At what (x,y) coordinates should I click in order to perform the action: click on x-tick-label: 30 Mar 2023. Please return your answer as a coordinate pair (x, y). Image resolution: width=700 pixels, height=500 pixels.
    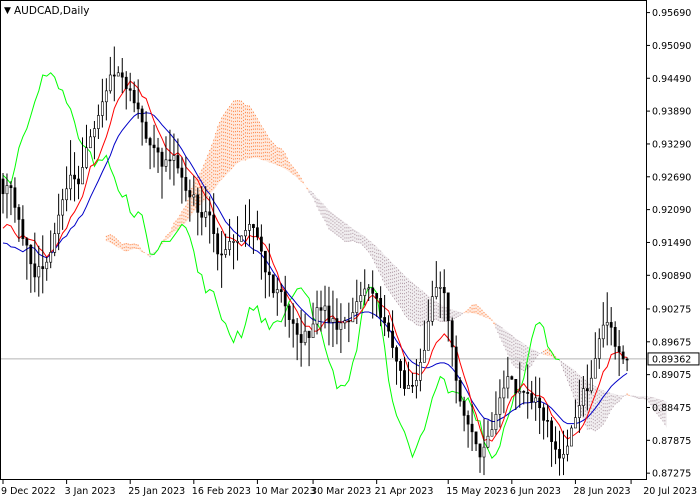
    Looking at the image, I should click on (341, 491).